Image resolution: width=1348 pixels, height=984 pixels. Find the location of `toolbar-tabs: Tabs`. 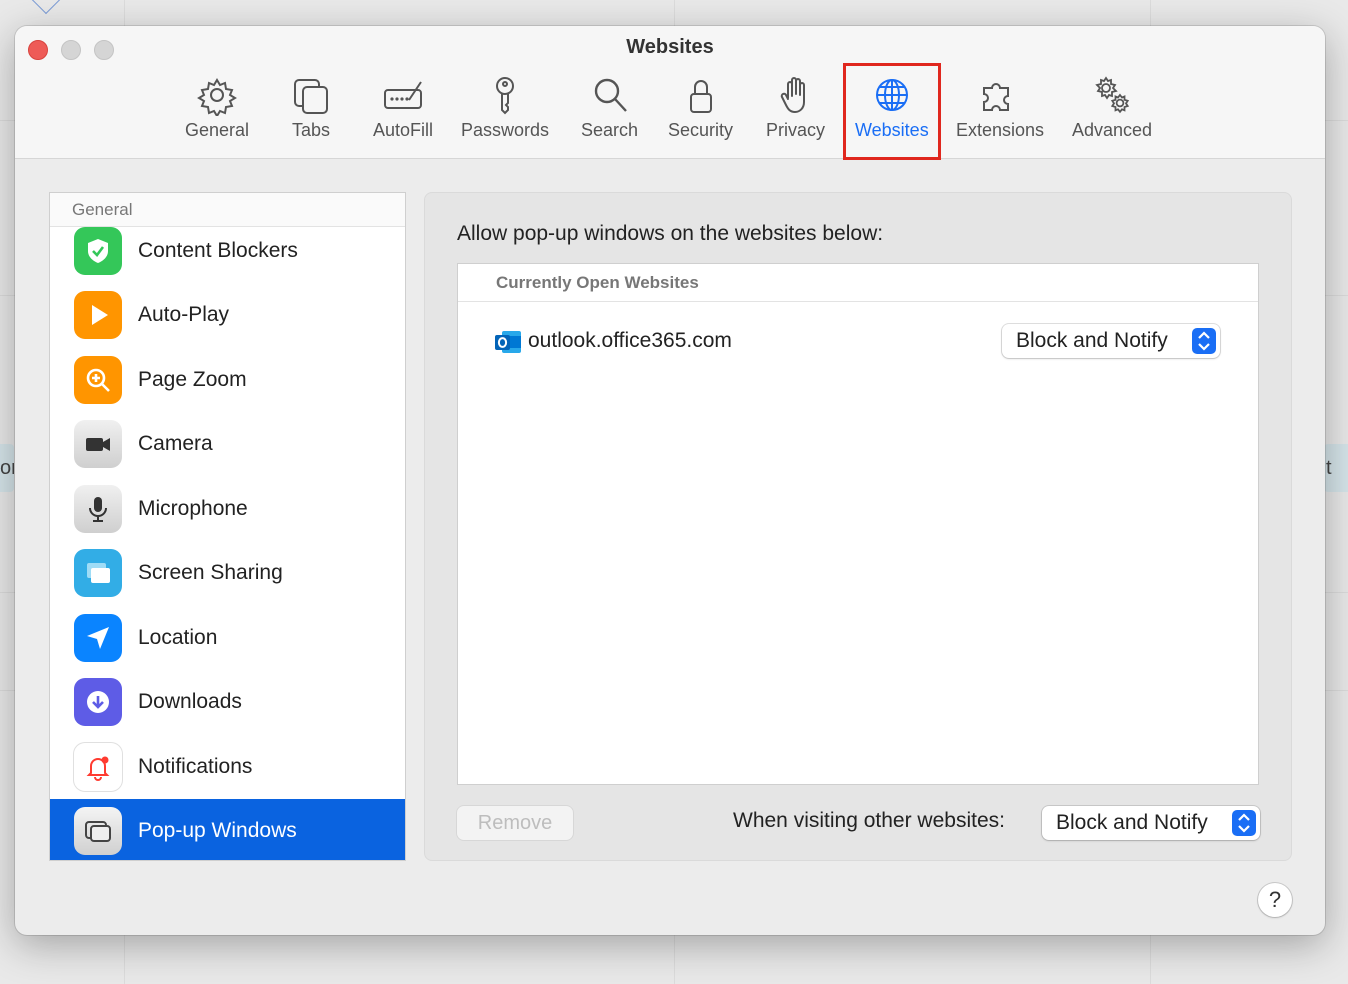

toolbar-tabs: Tabs is located at coordinates (311, 117).